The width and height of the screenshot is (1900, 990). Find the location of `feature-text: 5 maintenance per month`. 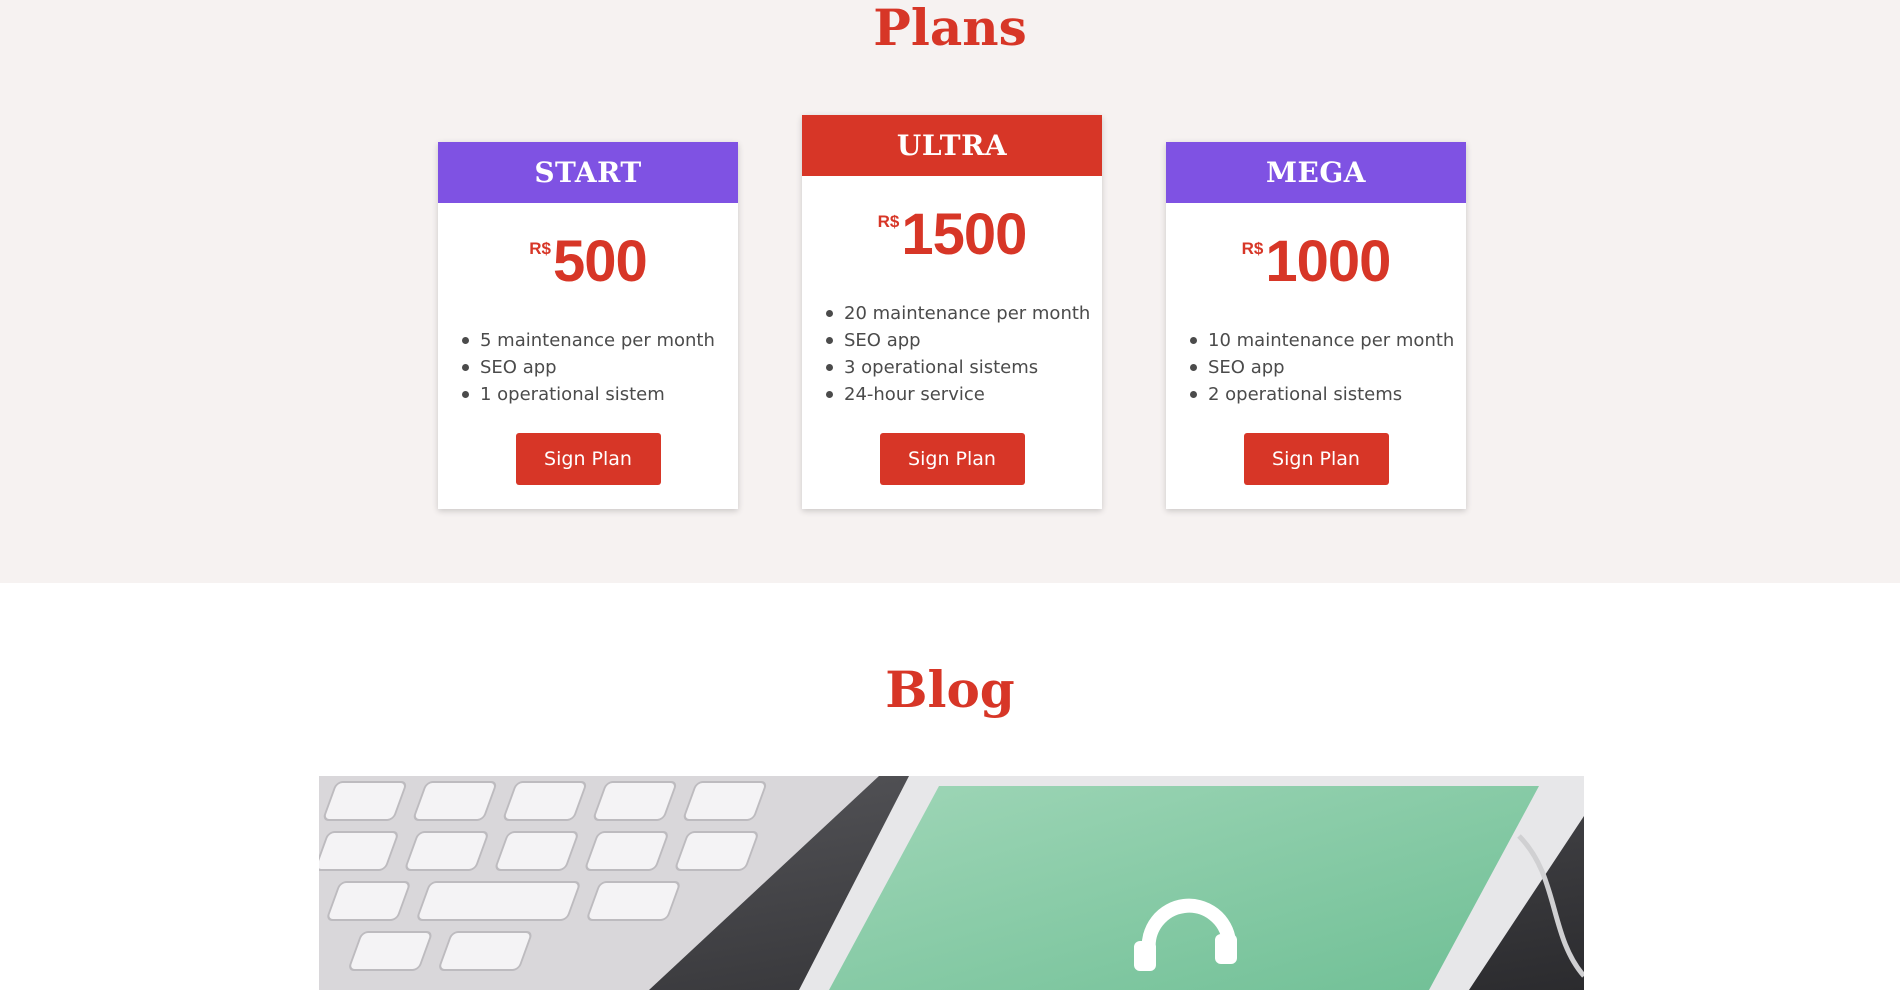

feature-text: 5 maintenance per month is located at coordinates (597, 340).